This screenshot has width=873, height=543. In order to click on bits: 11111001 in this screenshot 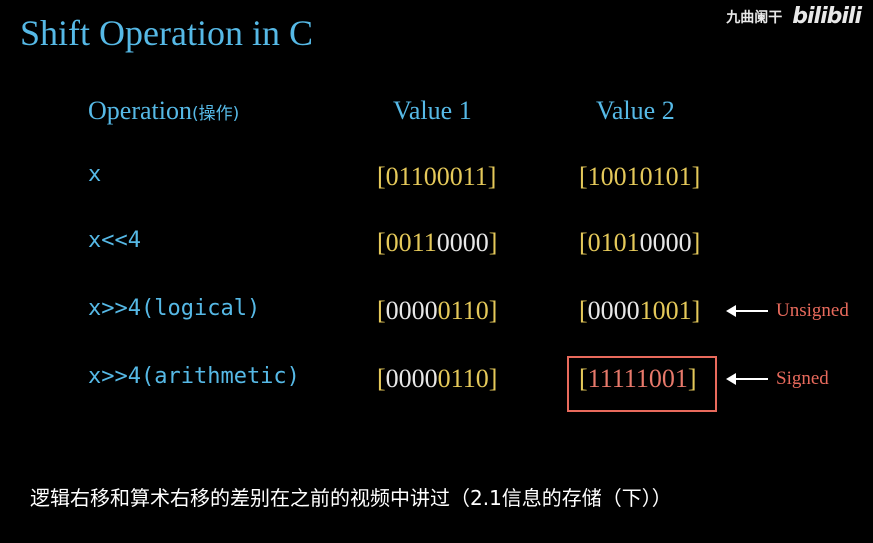, I will do `click(637, 378)`.